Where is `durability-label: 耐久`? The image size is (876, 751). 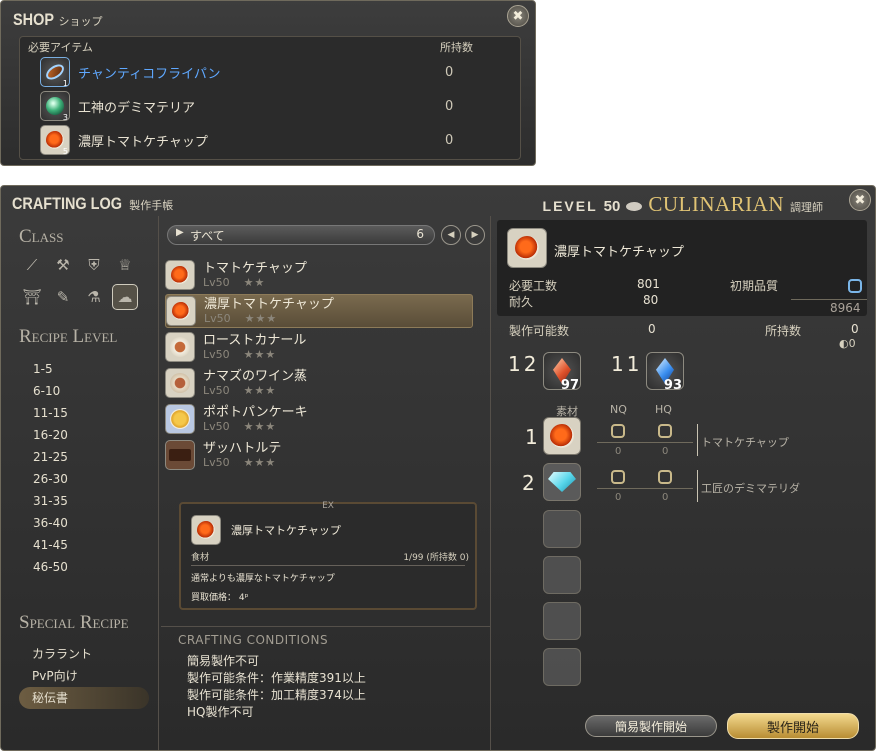 durability-label: 耐久 is located at coordinates (521, 302).